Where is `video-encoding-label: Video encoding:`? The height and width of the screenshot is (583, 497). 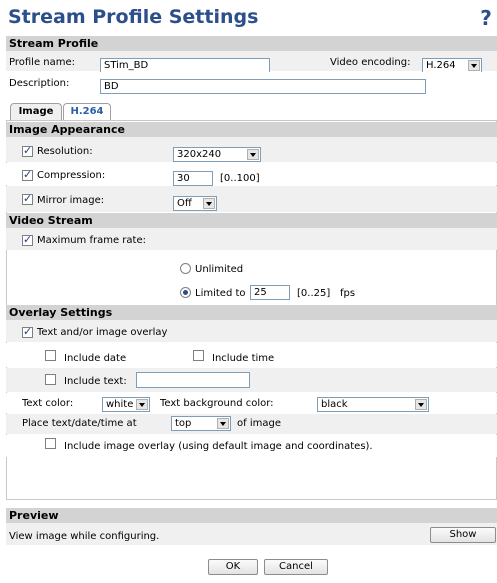
video-encoding-label: Video encoding: is located at coordinates (370, 62).